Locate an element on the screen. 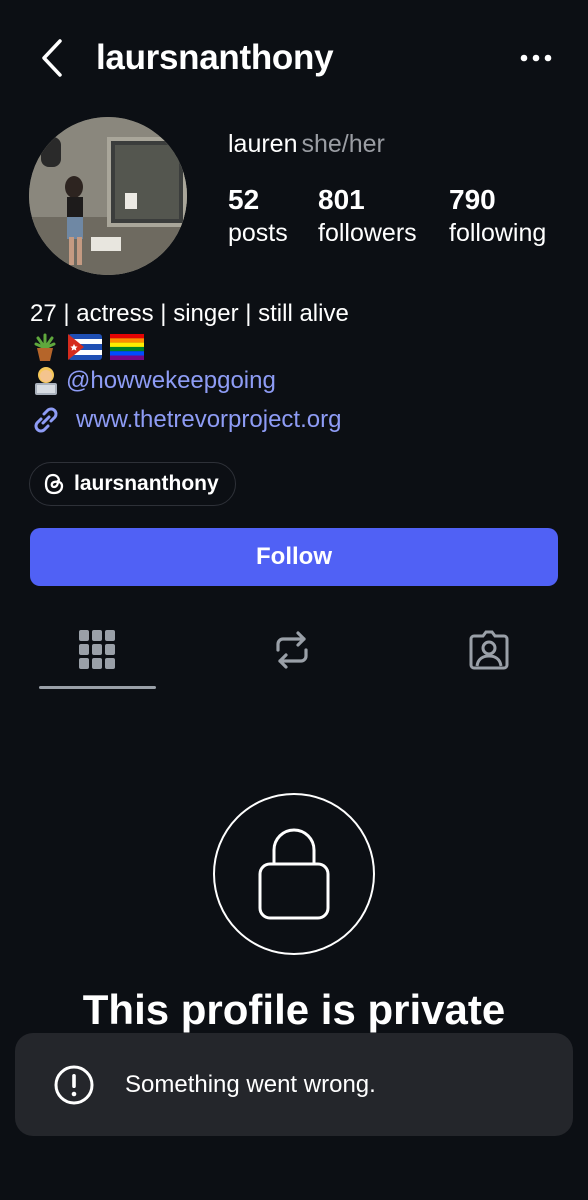  error-toast: Something went wrong. is located at coordinates (294, 1084).